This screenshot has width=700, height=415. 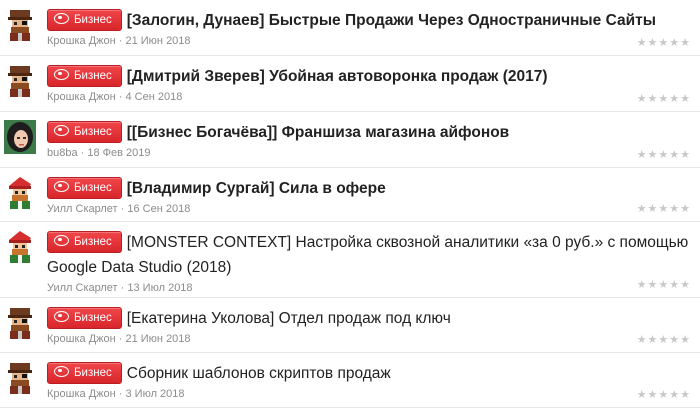 What do you see at coordinates (256, 188) in the screenshot?
I see `thread-title: [Владимир Сургай] Сила в офере` at bounding box center [256, 188].